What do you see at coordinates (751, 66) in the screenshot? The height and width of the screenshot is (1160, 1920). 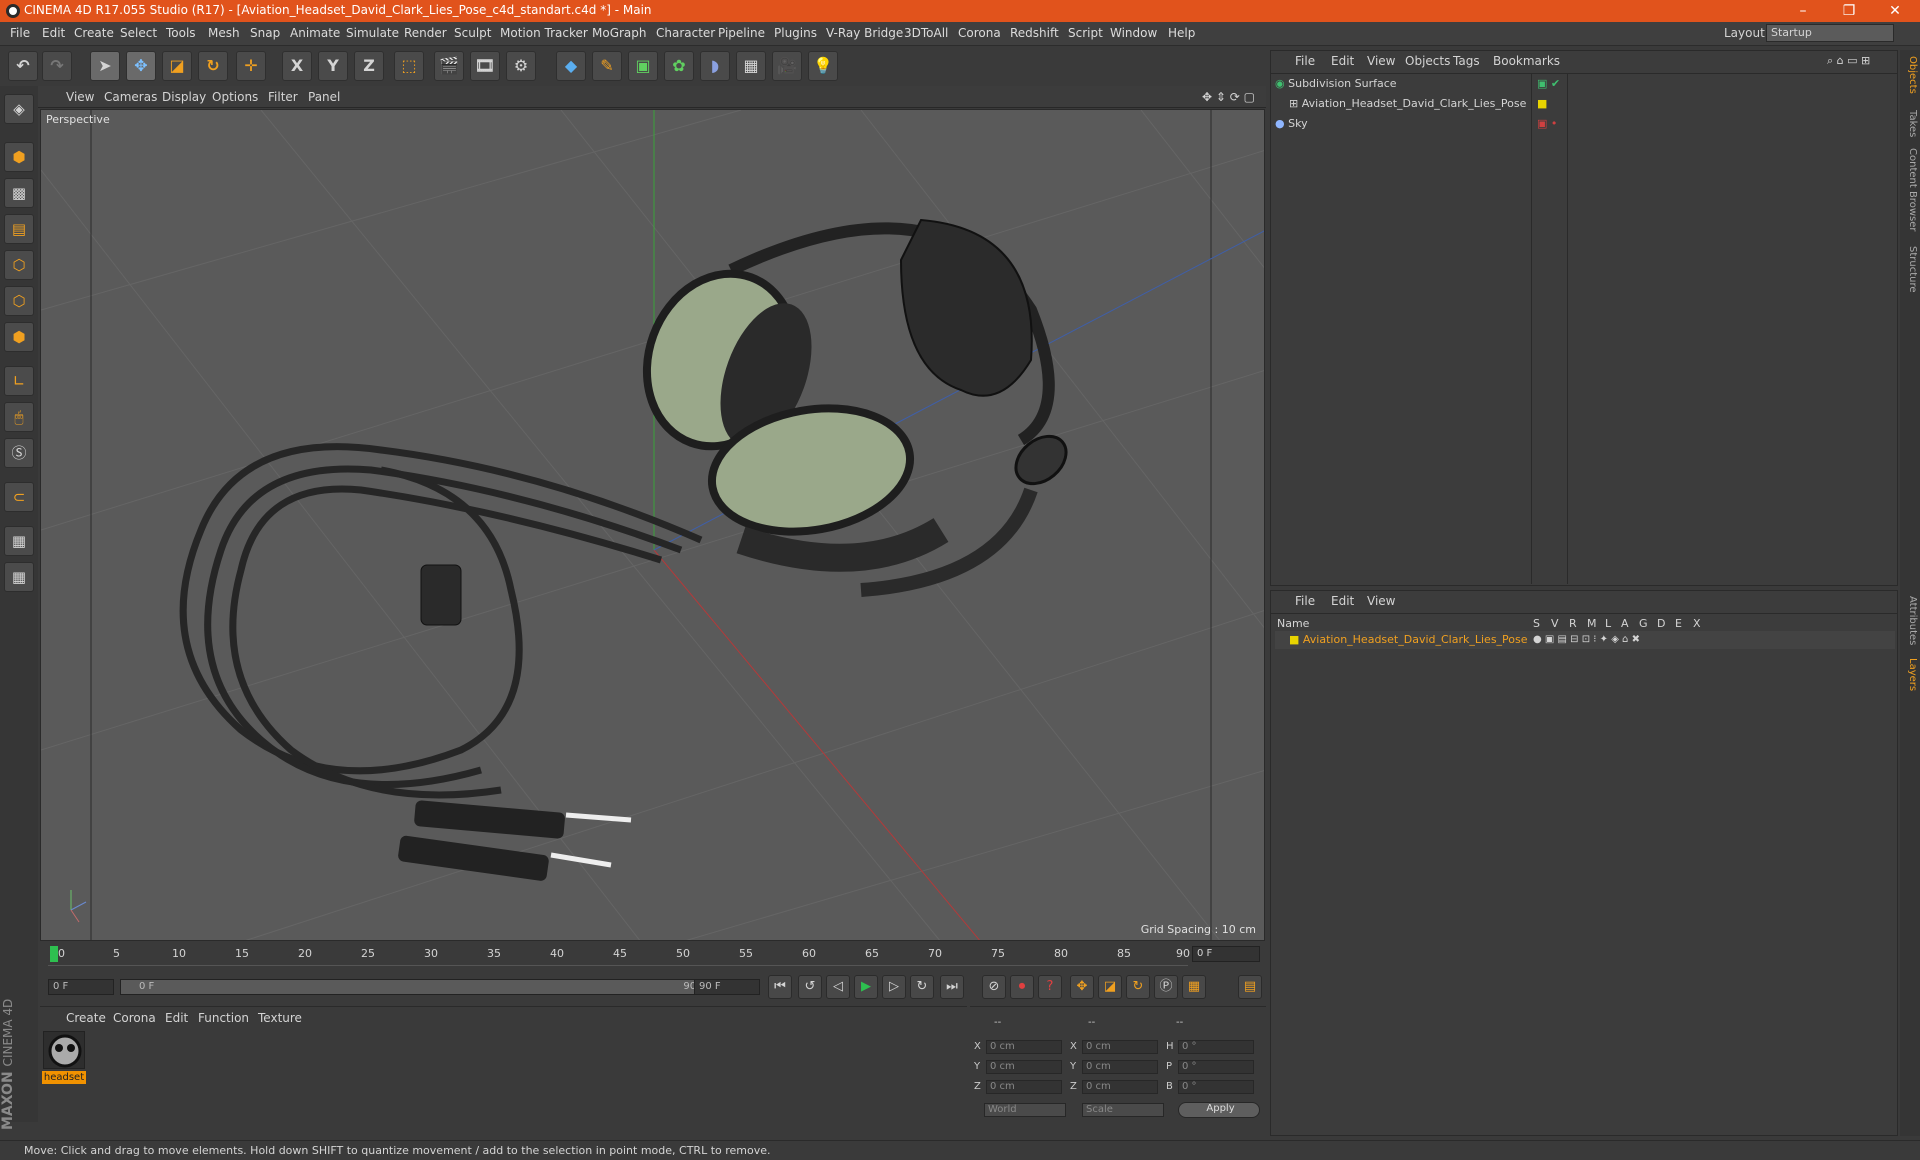 I see `floor-icon: ▦` at bounding box center [751, 66].